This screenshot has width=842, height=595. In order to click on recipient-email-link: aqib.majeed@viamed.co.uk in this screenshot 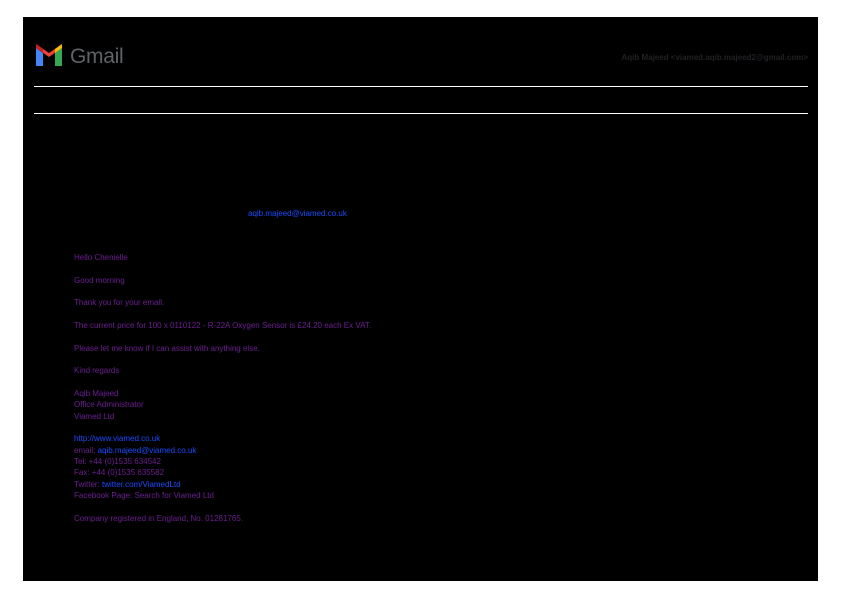, I will do `click(297, 213)`.